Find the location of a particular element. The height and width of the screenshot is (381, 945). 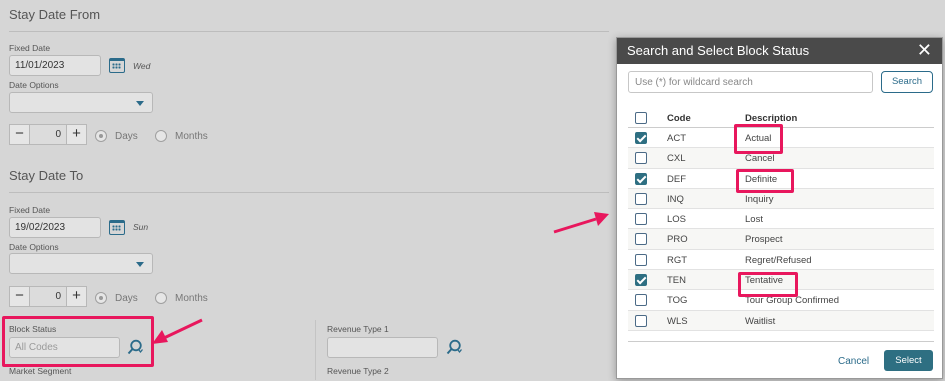

table-row: LOS Lost is located at coordinates (781, 219).